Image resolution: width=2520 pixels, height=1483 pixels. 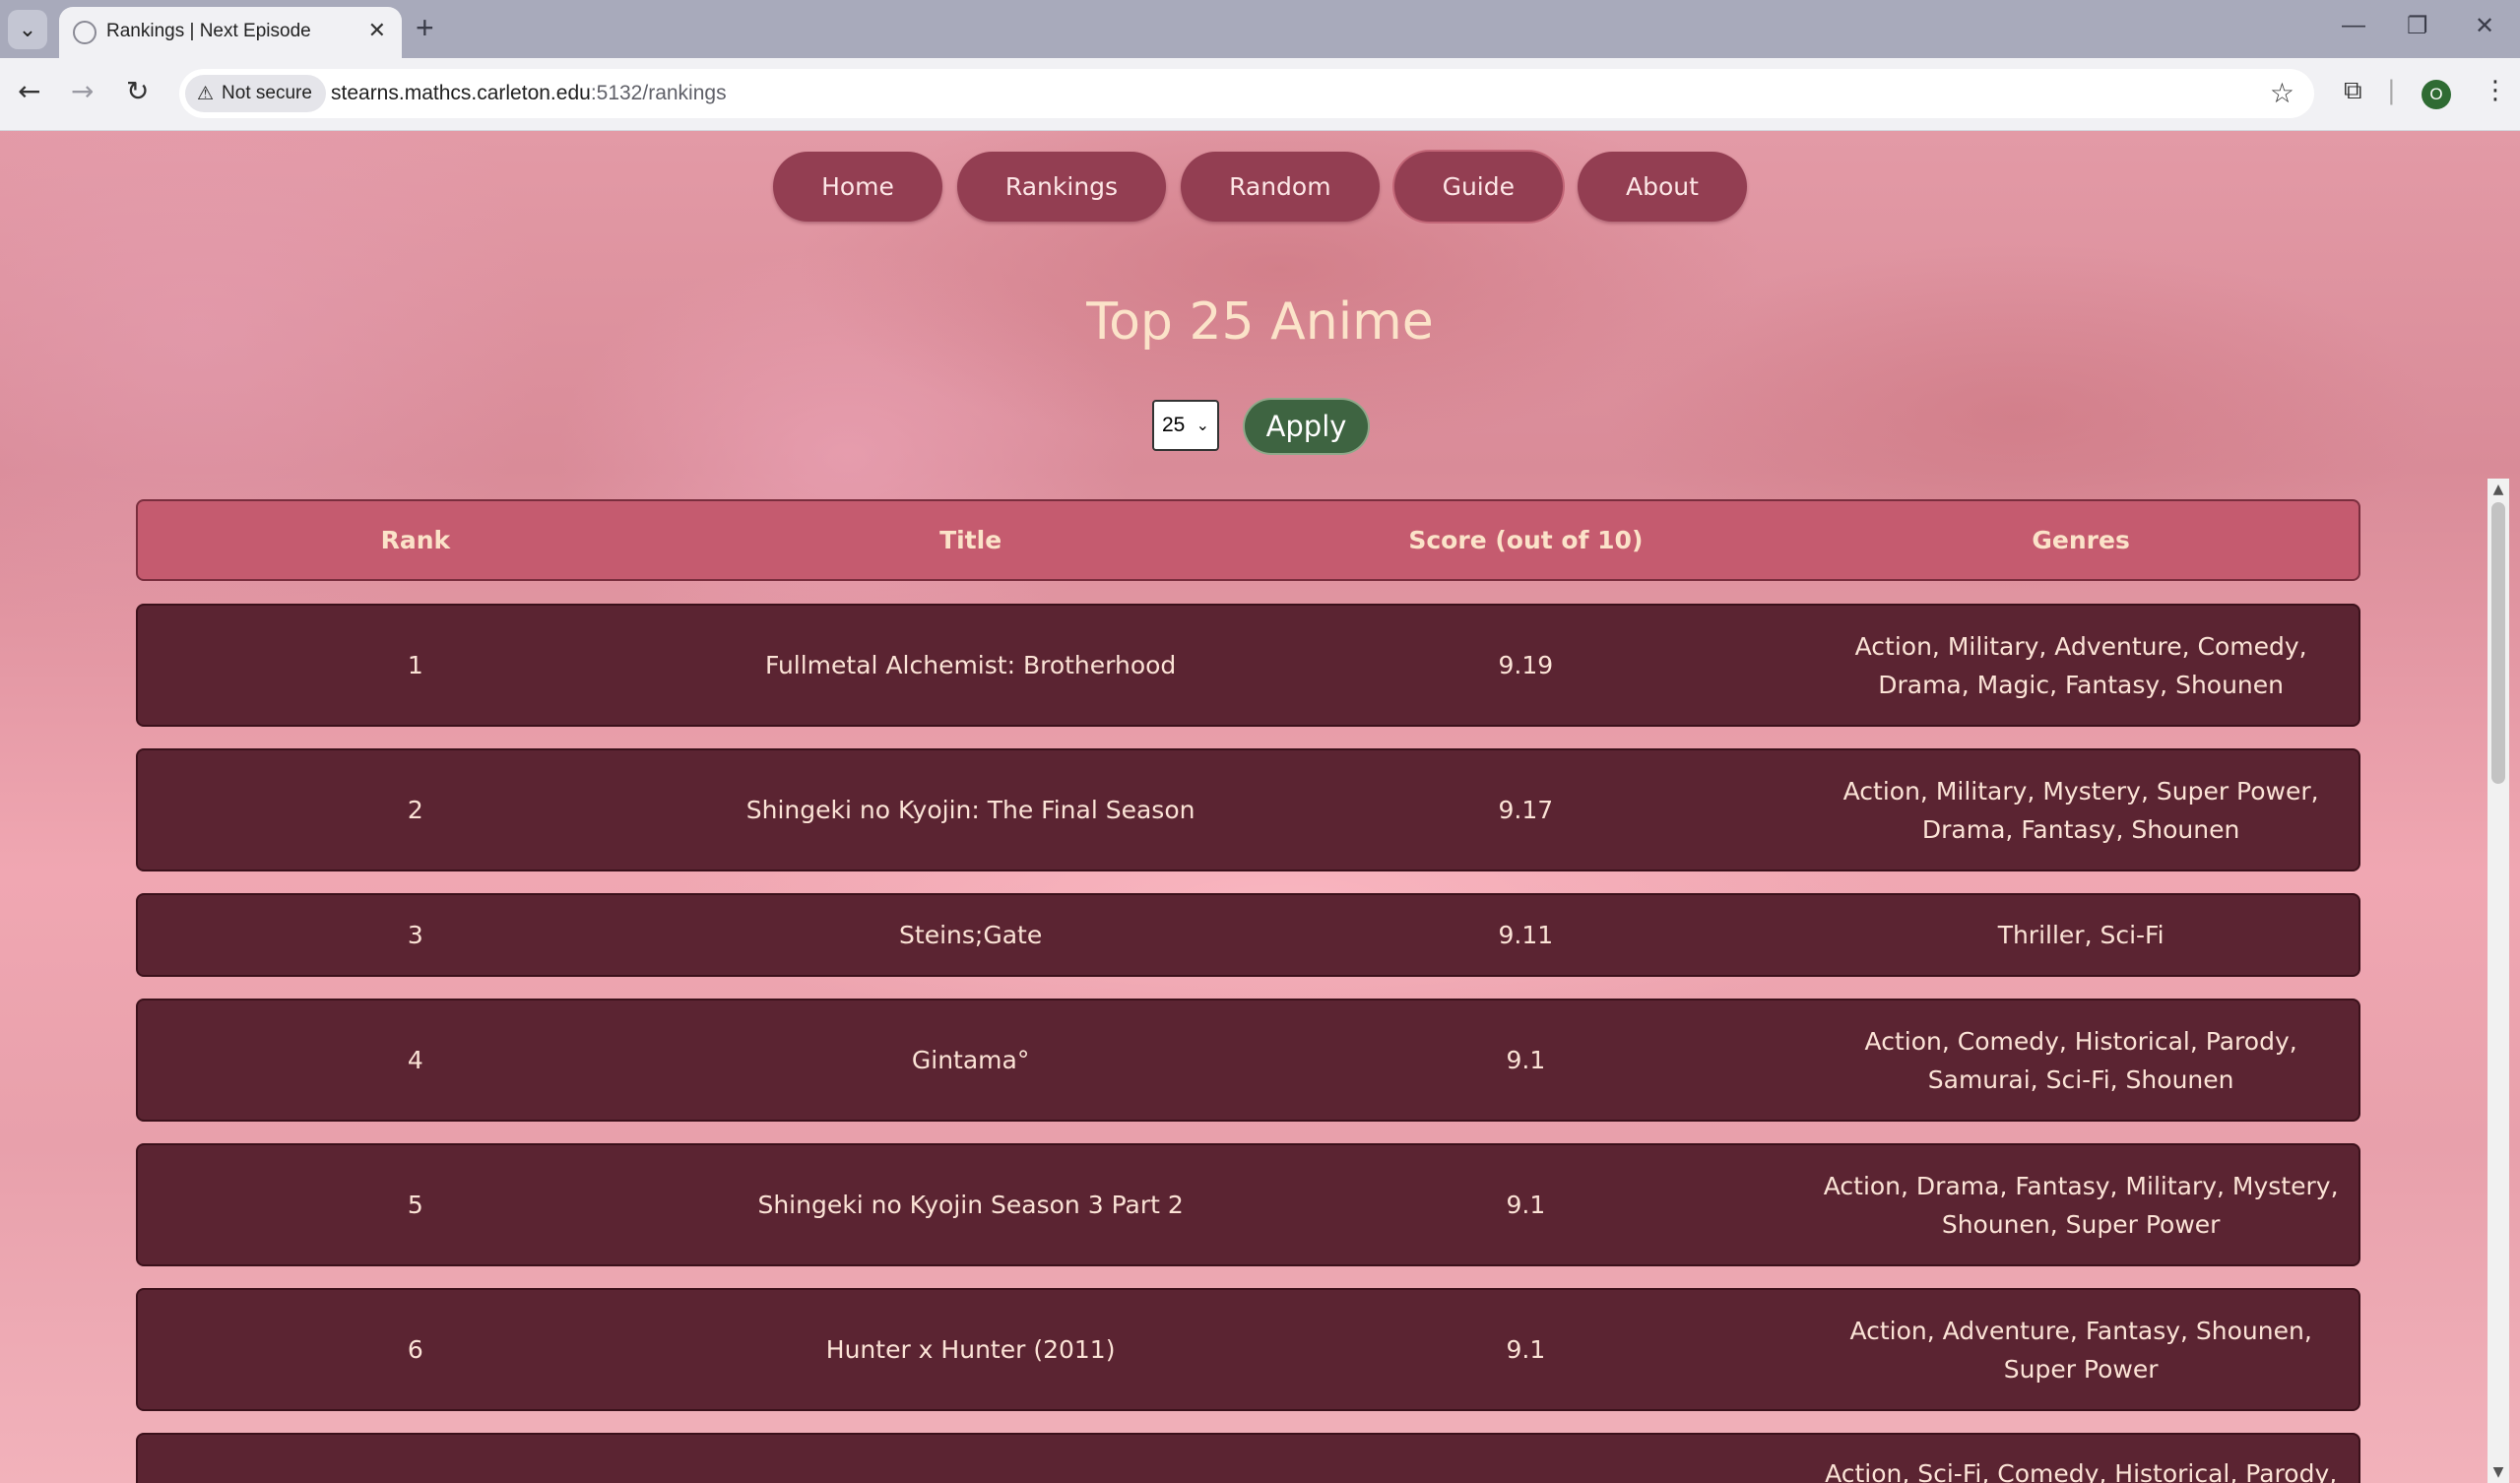 What do you see at coordinates (1526, 810) in the screenshot?
I see `row-score: 9.17` at bounding box center [1526, 810].